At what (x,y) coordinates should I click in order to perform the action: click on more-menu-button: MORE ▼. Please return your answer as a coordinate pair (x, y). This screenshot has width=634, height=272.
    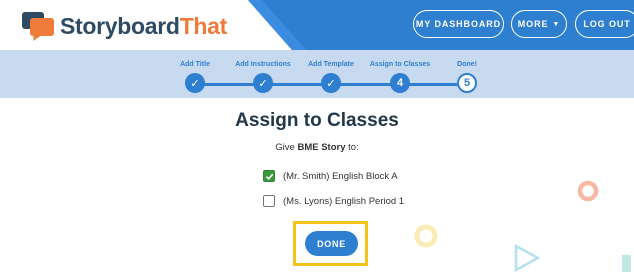
    Looking at the image, I should click on (539, 24).